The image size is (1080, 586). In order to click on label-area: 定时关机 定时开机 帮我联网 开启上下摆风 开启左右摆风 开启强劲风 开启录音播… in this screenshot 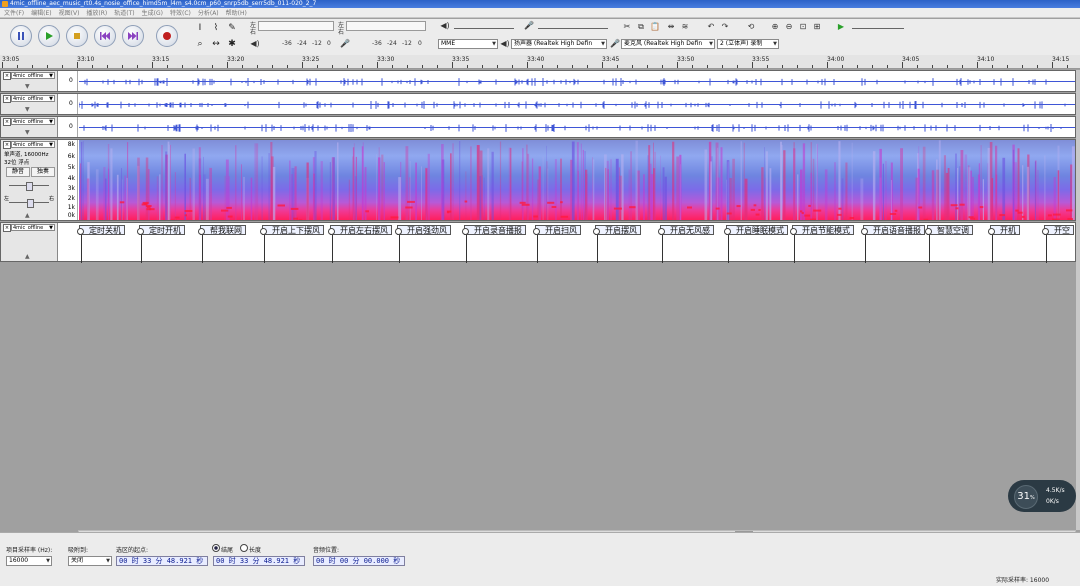, I will do `click(577, 242)`.